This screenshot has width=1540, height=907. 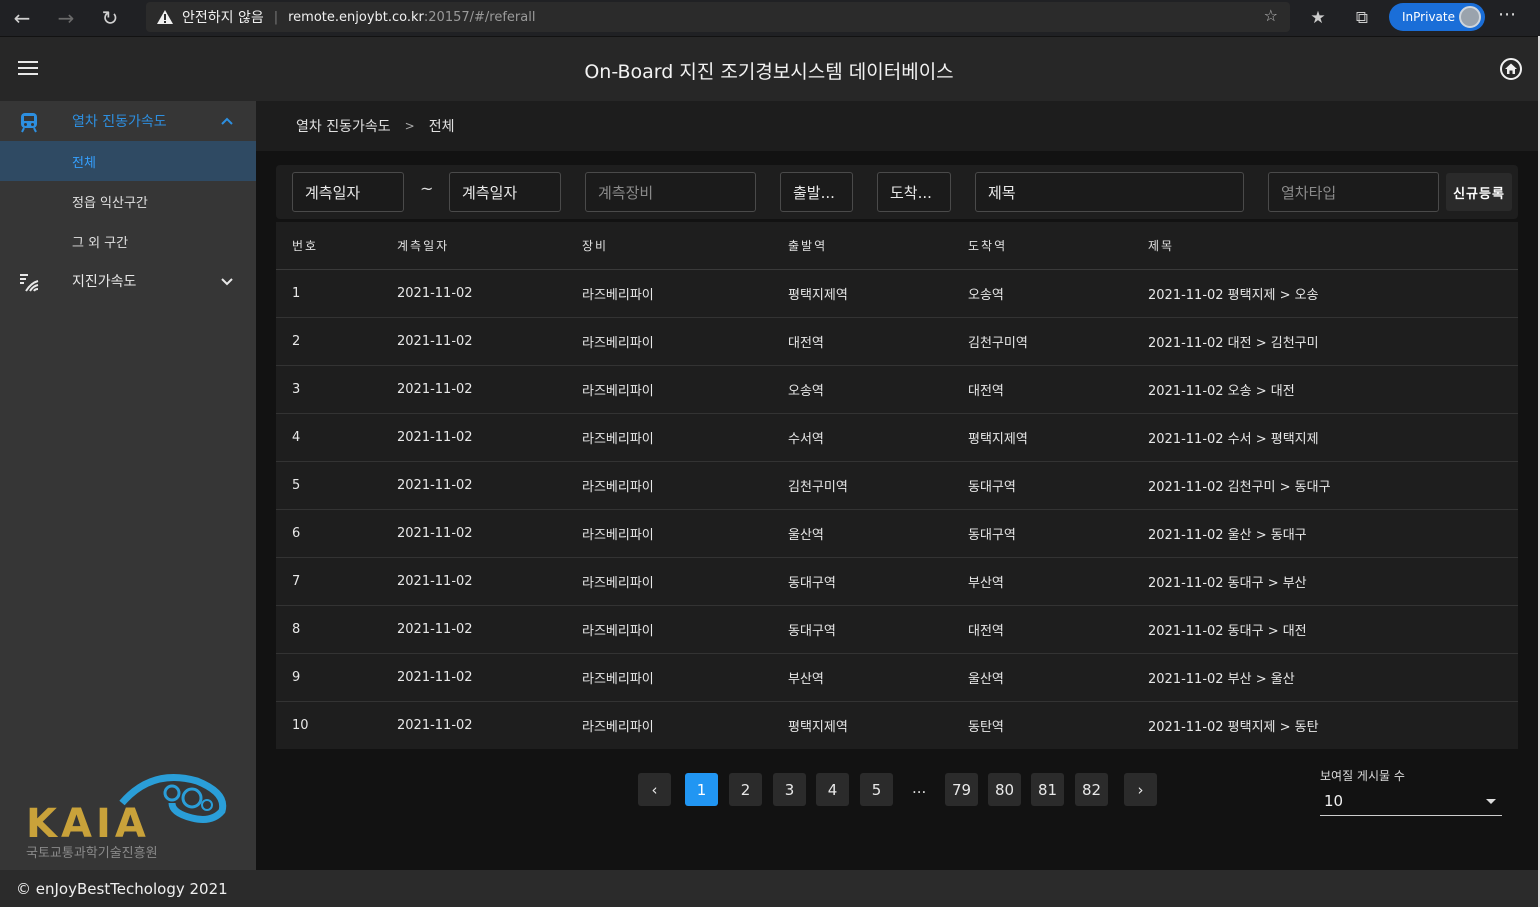 I want to click on back-button: ←, so click(x=22, y=18).